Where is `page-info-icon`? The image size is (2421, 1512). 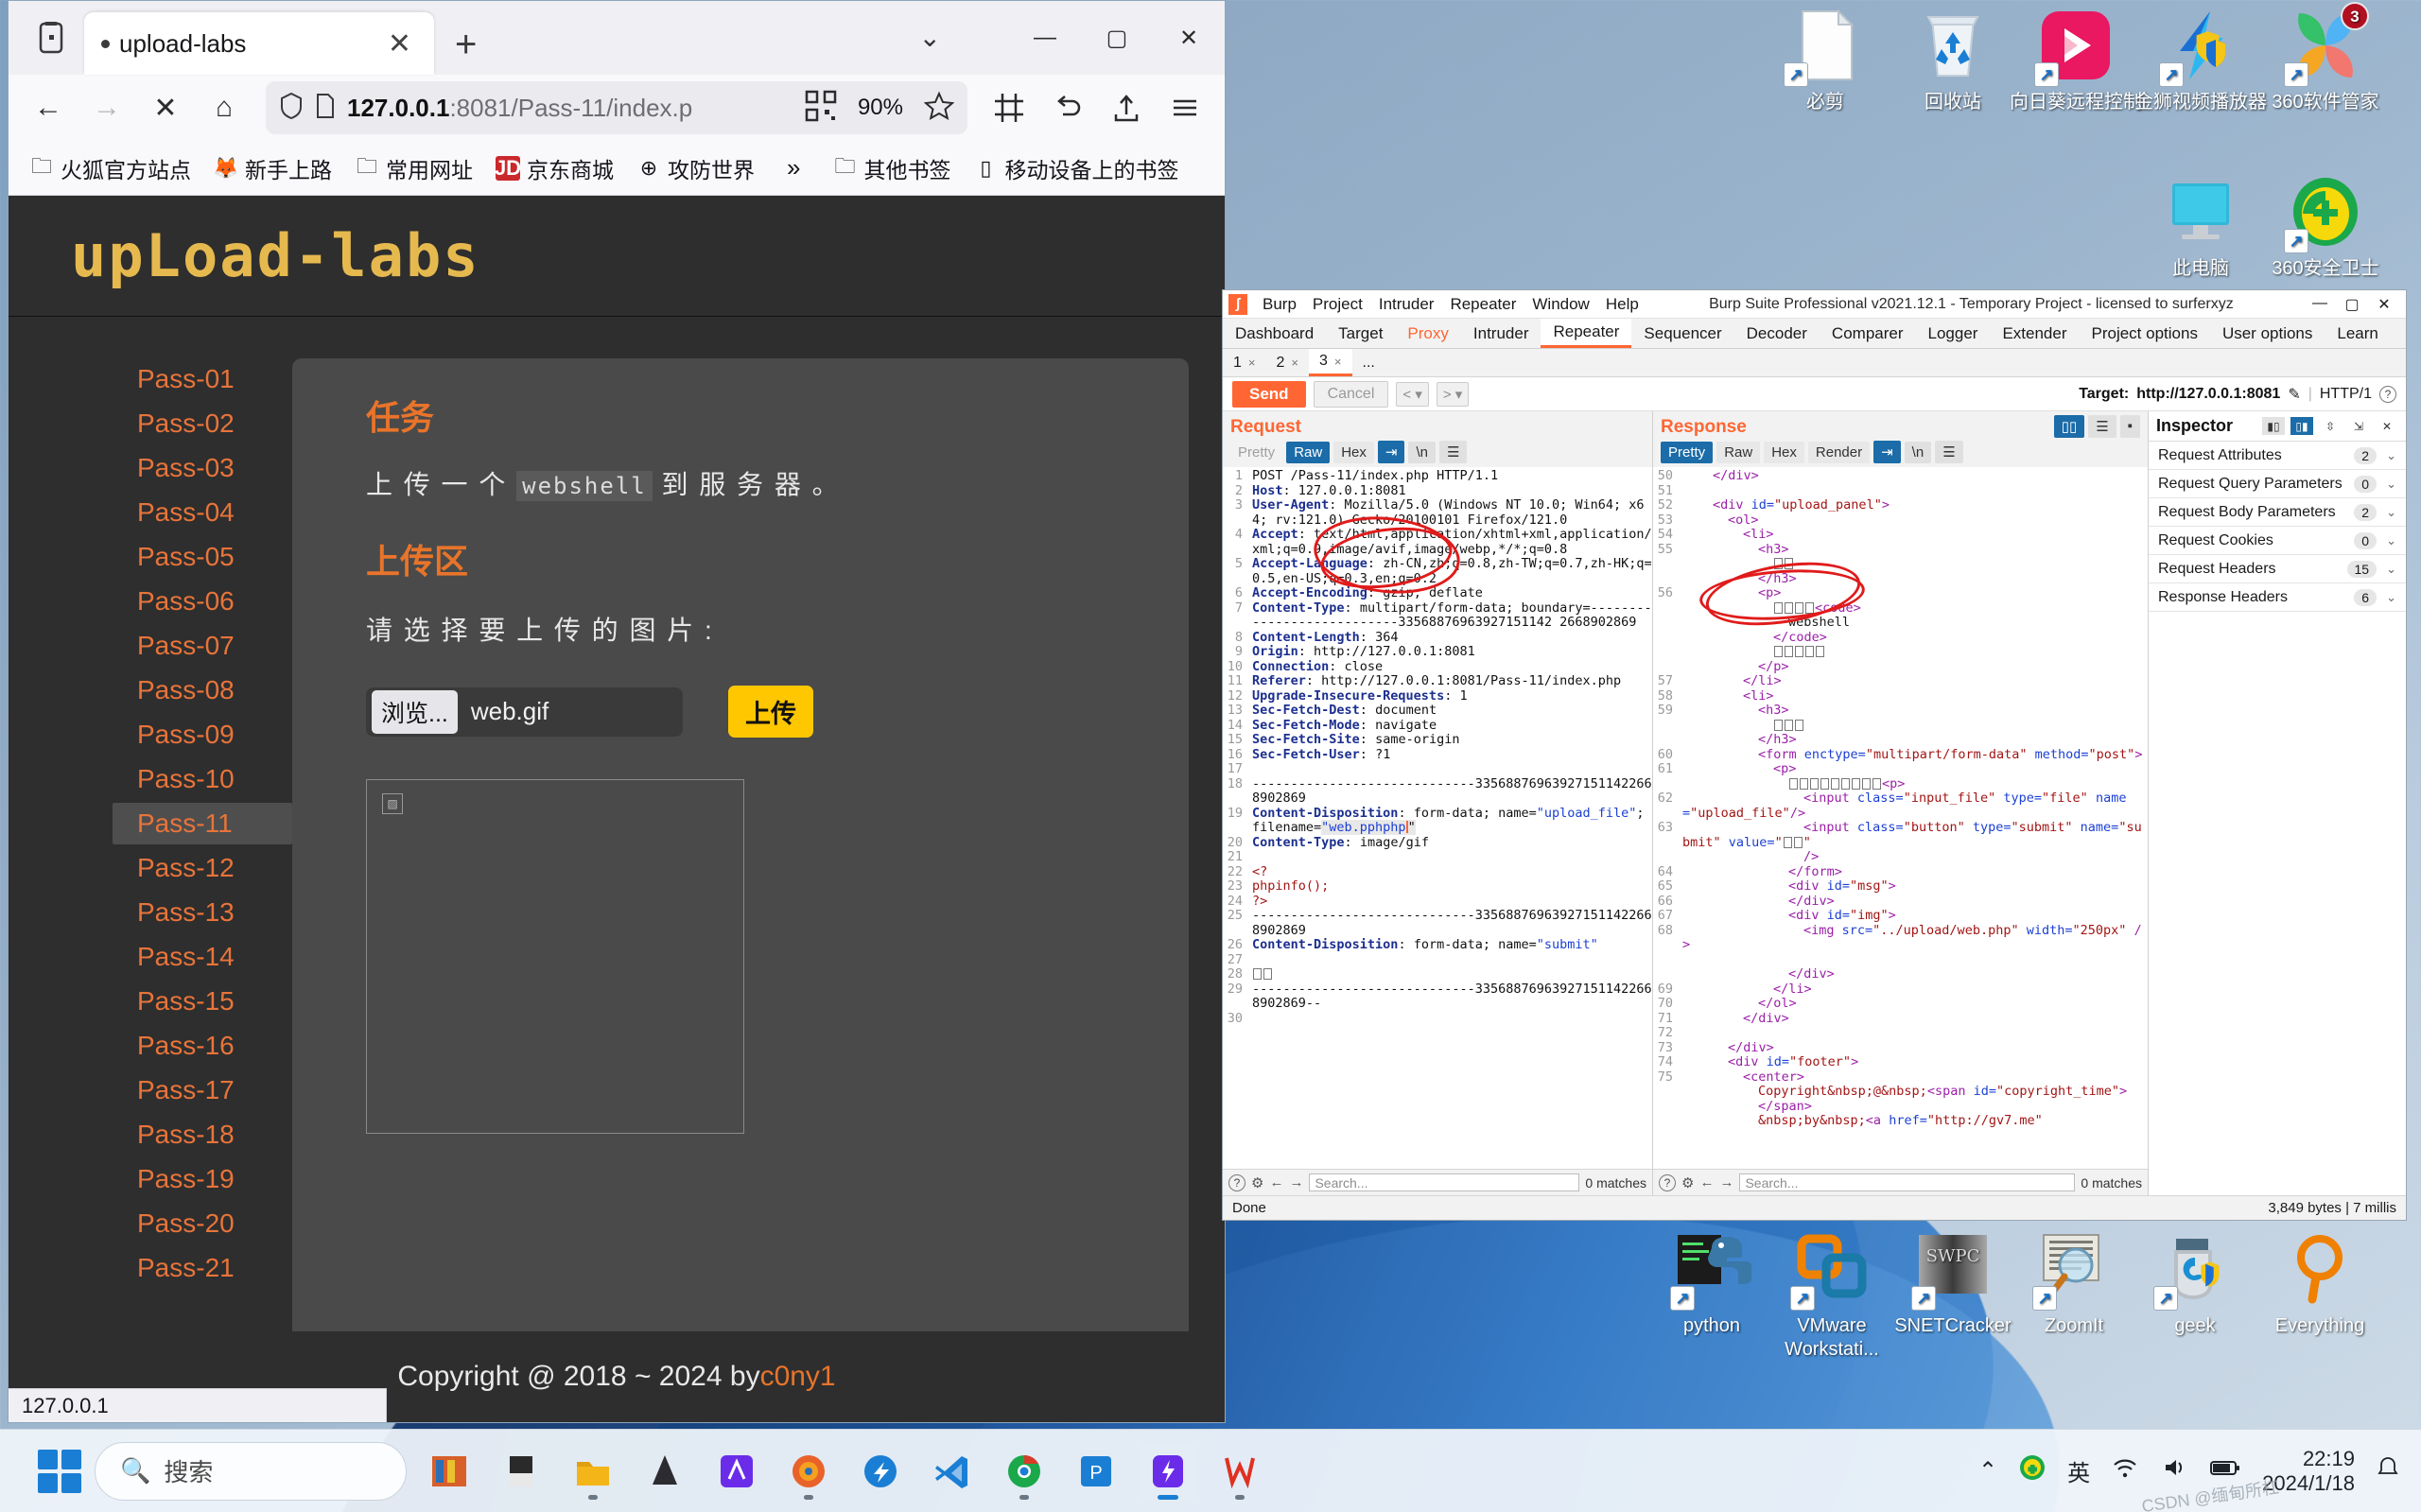
page-info-icon is located at coordinates (325, 108).